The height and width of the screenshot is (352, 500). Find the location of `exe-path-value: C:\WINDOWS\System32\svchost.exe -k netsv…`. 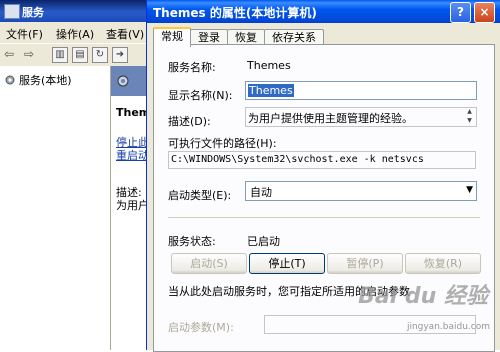

exe-path-value: C:\WINDOWS\System32\svchost.exe -k netsv… is located at coordinates (297, 159).